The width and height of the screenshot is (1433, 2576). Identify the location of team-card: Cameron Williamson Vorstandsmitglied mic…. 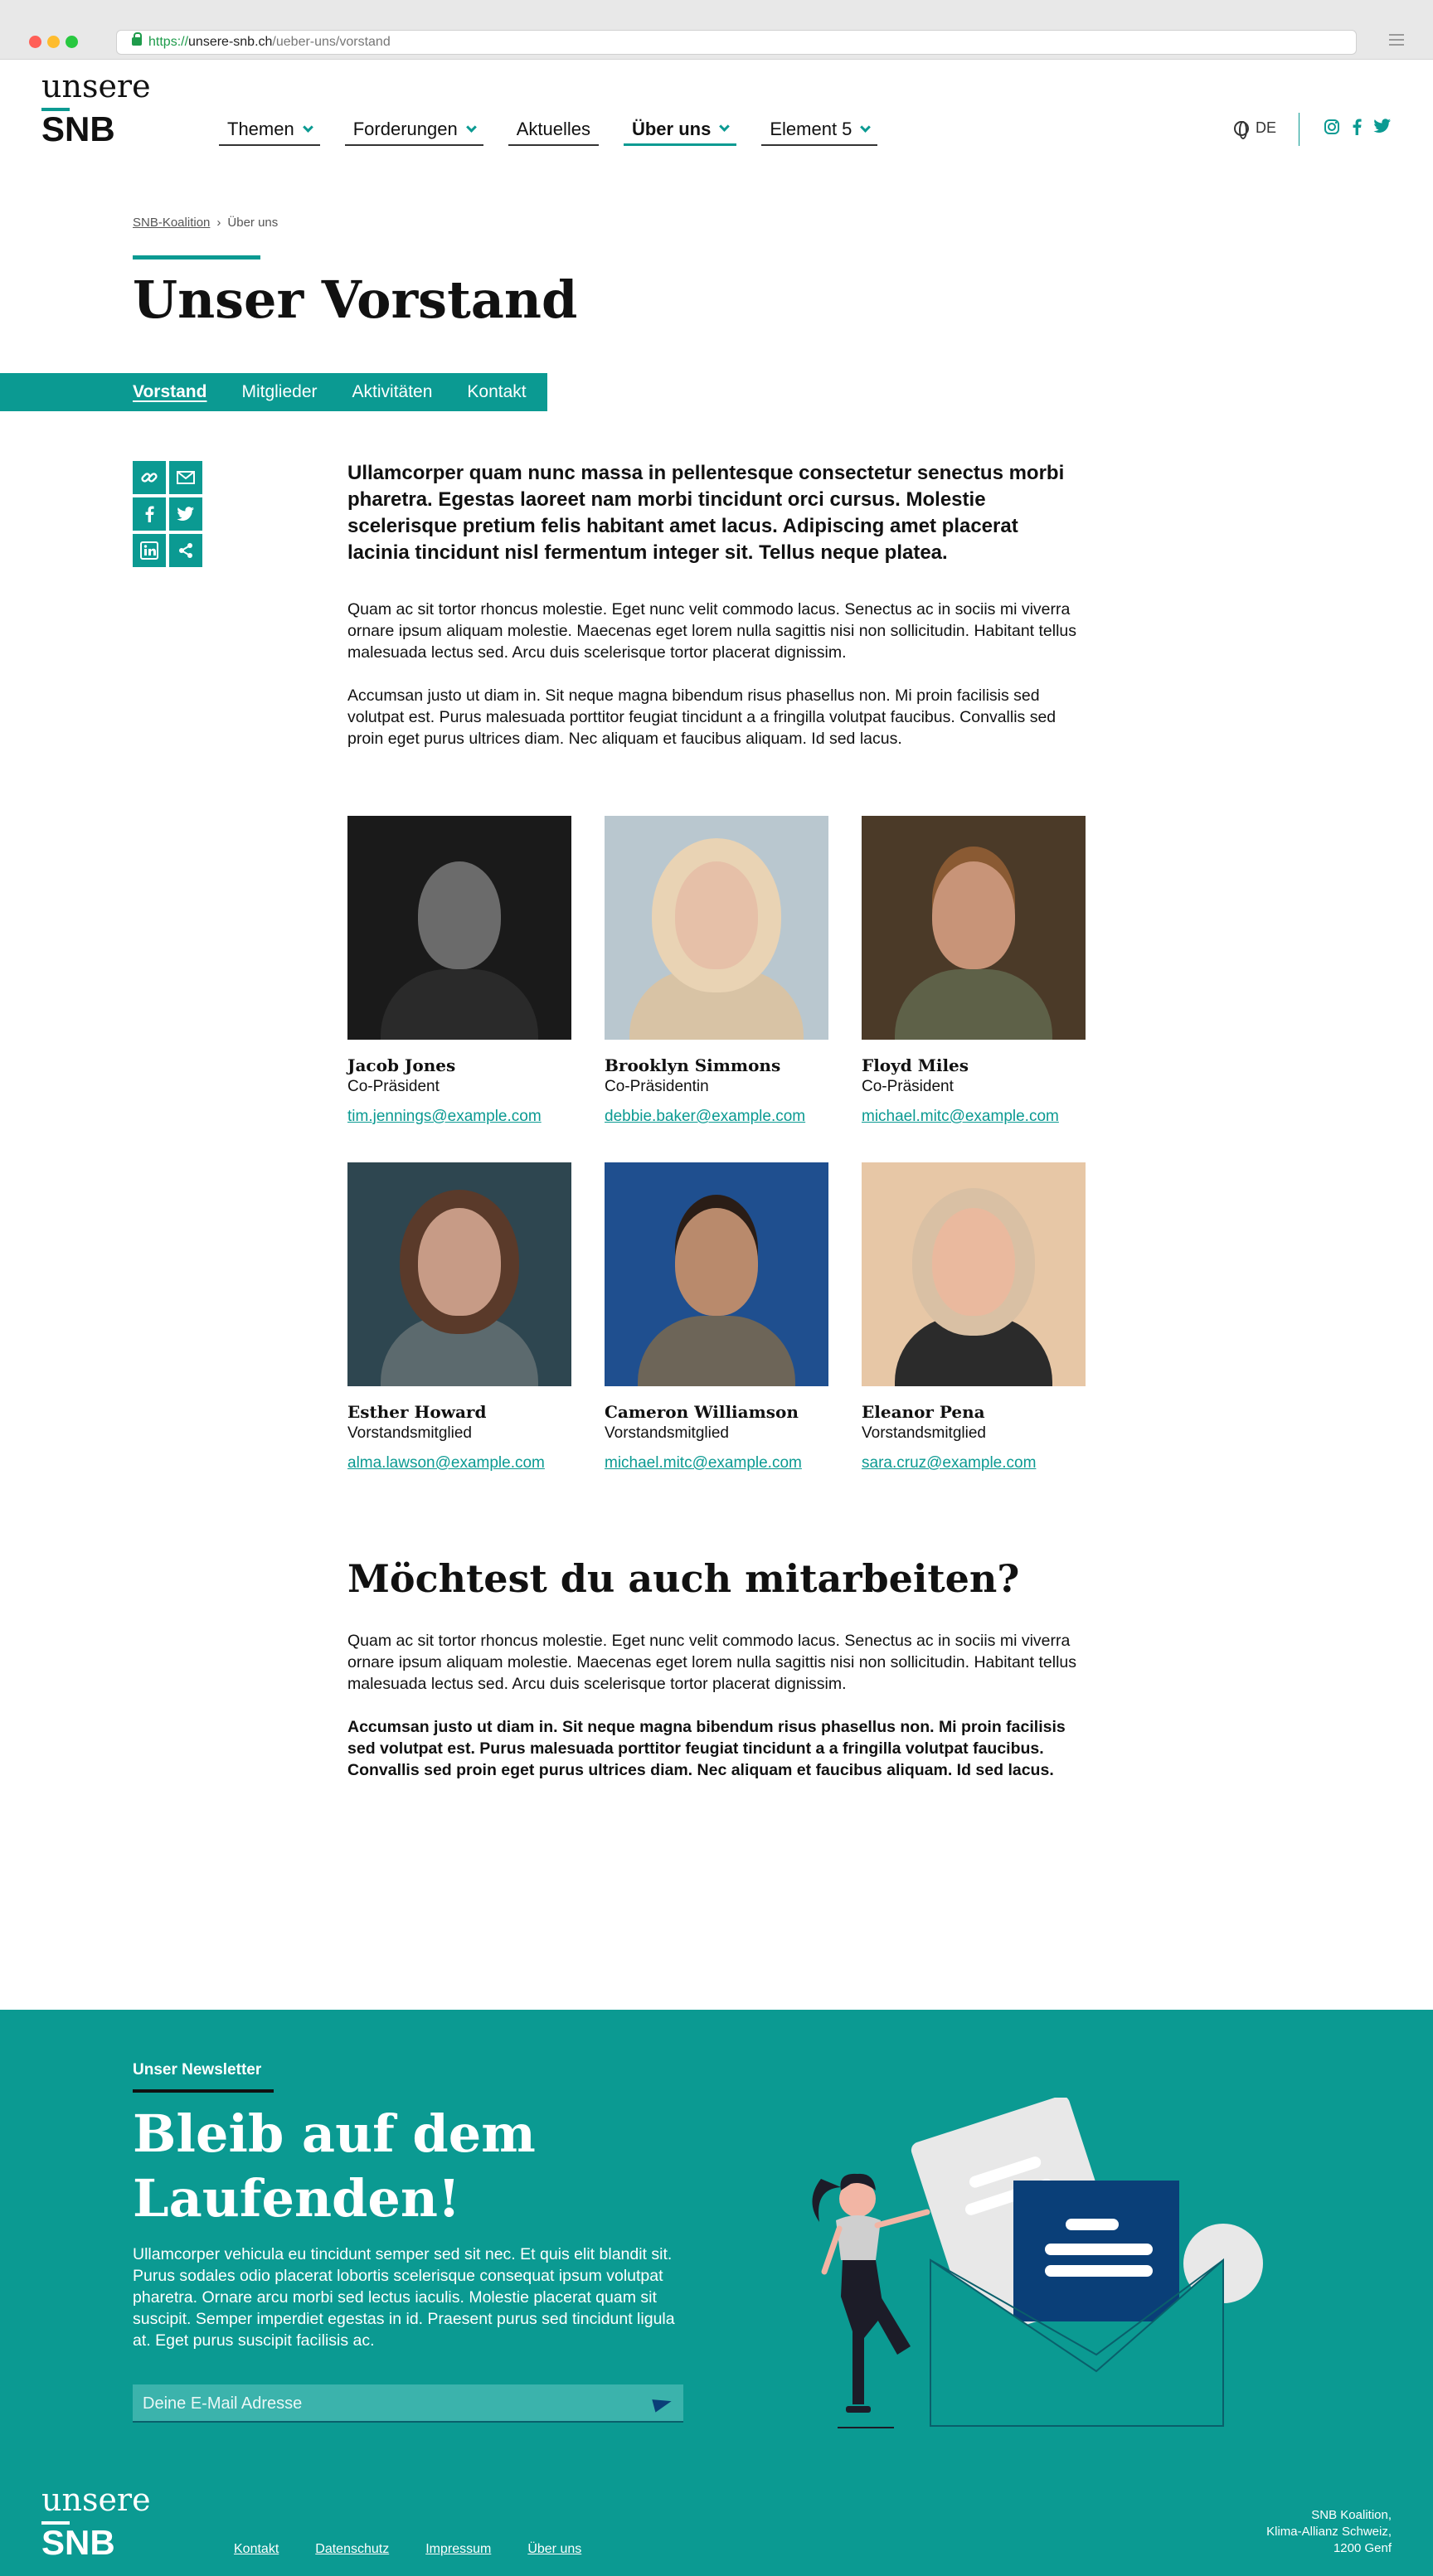
(716, 1318).